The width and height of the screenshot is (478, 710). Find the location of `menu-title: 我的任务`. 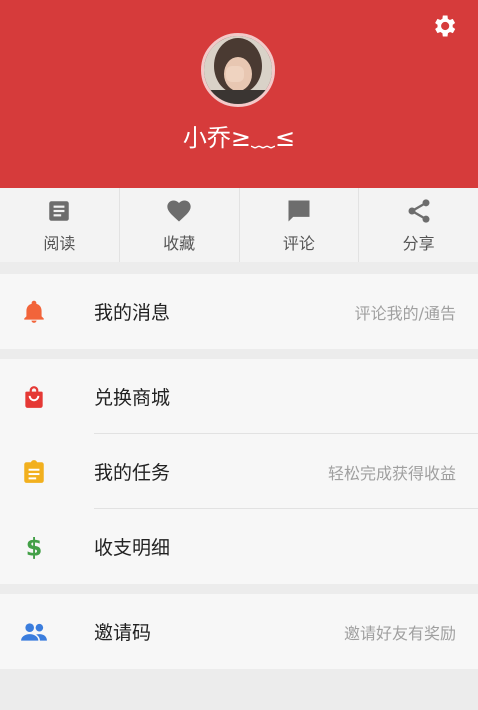

menu-title: 我的任务 is located at coordinates (132, 473).